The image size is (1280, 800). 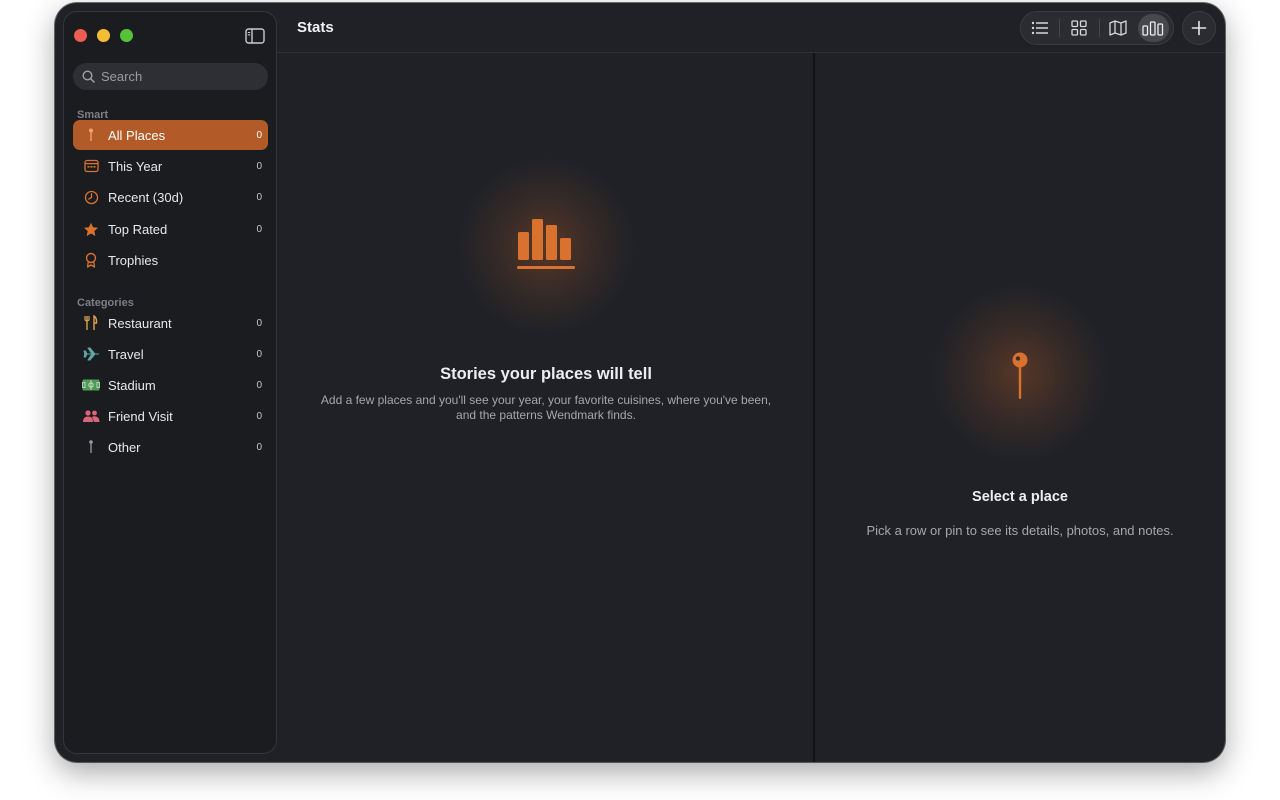 What do you see at coordinates (751, 52) in the screenshot?
I see `toolbar-divider` at bounding box center [751, 52].